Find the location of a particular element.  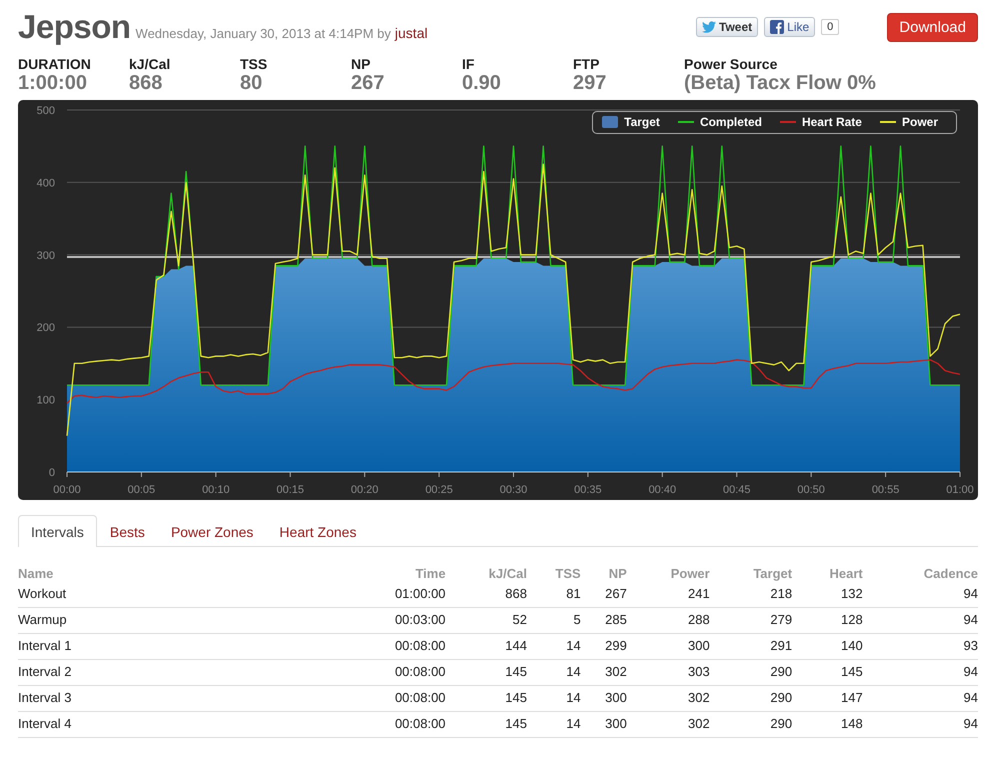

x-axis-label: 00:40 is located at coordinates (662, 490).